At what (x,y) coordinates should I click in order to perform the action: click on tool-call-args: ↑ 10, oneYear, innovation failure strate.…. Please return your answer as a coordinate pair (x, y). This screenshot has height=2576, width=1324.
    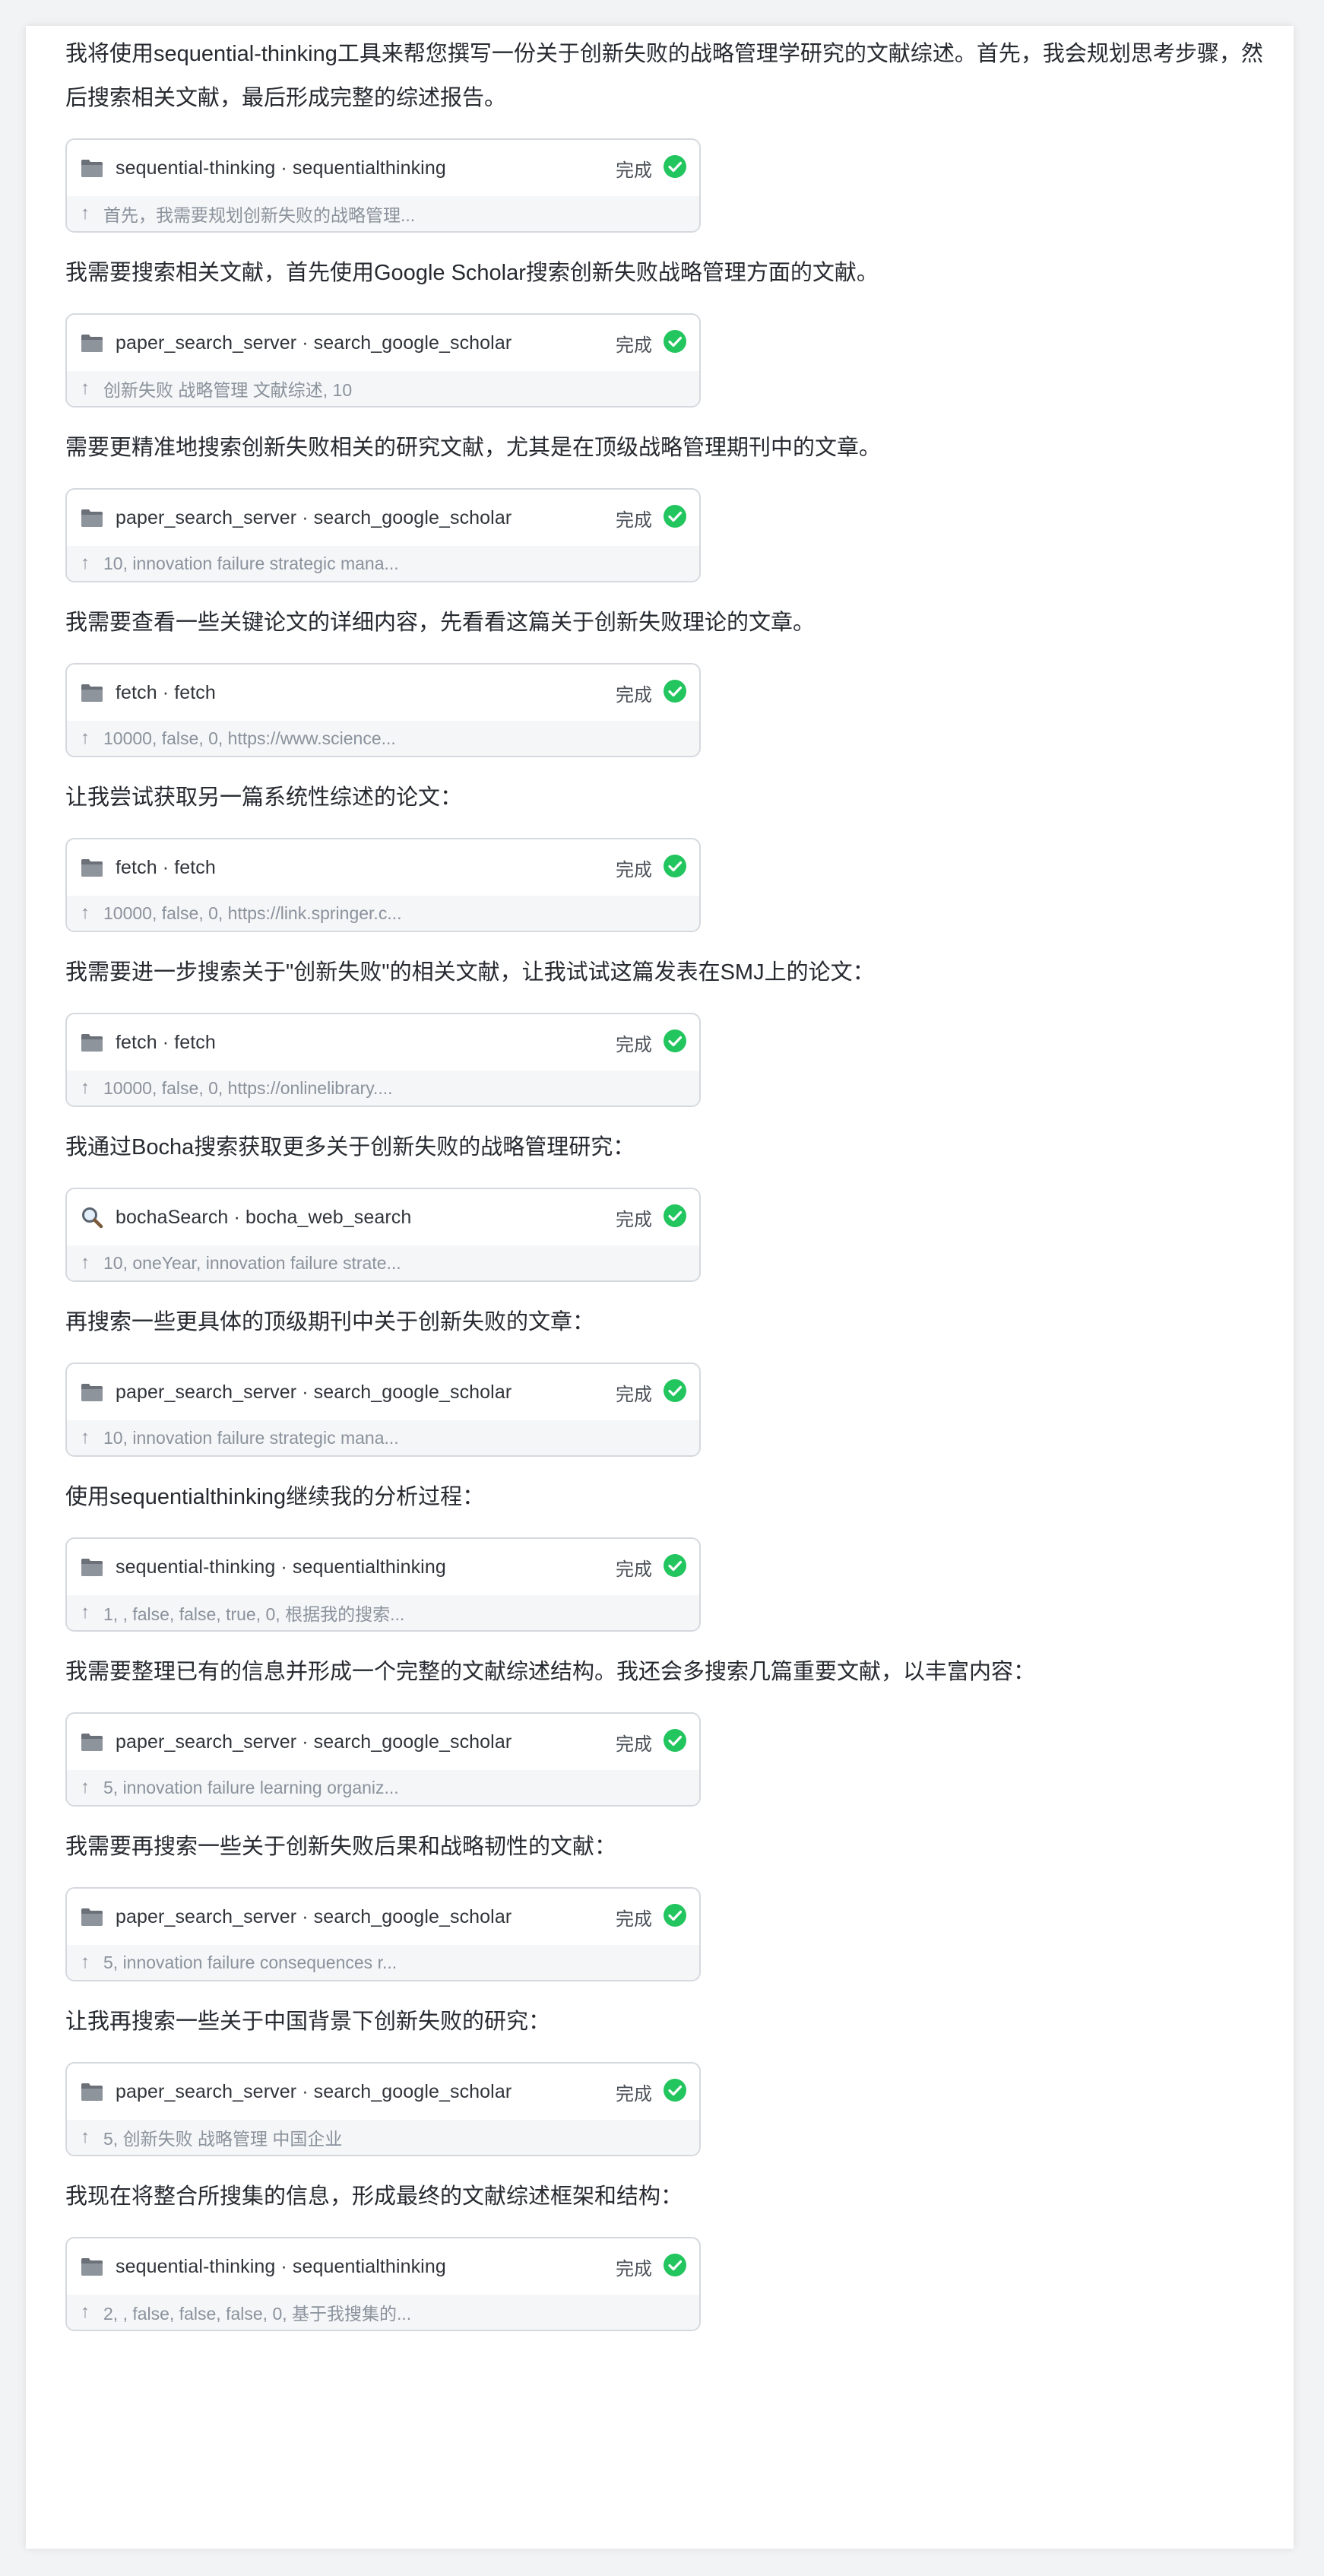
    Looking at the image, I should click on (383, 1263).